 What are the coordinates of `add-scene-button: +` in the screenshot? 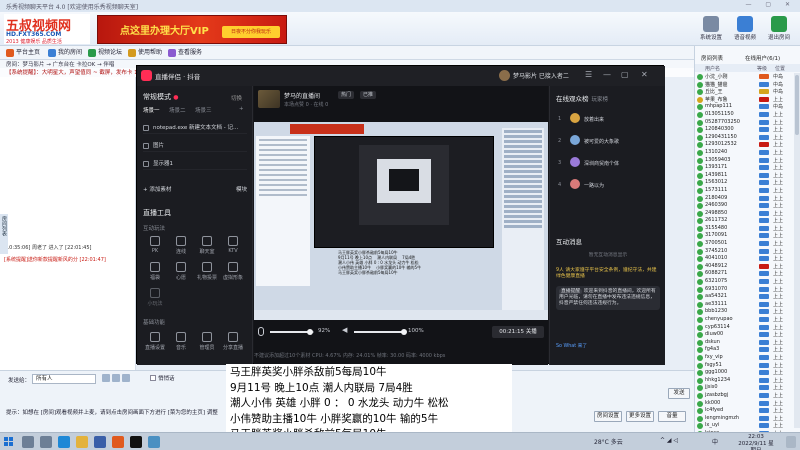 It's located at (241, 109).